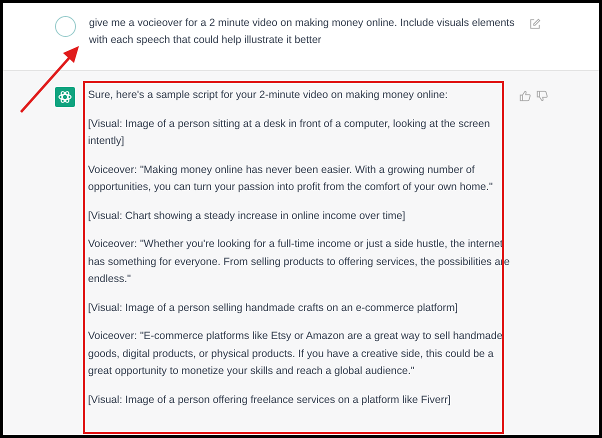 This screenshot has height=438, width=602. Describe the element at coordinates (525, 96) in the screenshot. I see `thumbs-up-icon` at that location.